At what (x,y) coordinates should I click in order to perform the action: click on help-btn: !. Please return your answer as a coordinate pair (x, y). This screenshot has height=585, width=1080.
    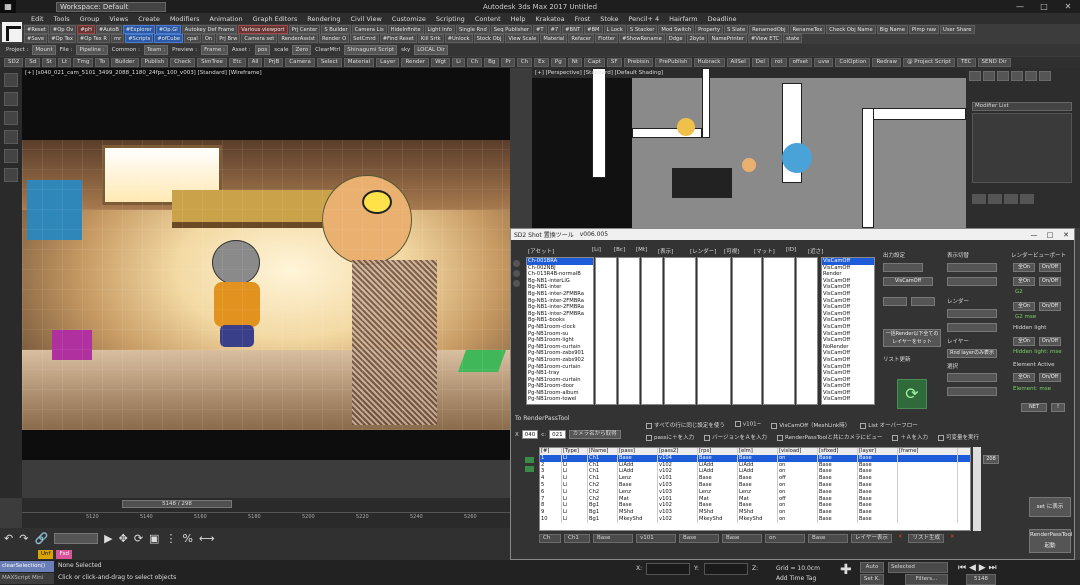
    Looking at the image, I should click on (1058, 407).